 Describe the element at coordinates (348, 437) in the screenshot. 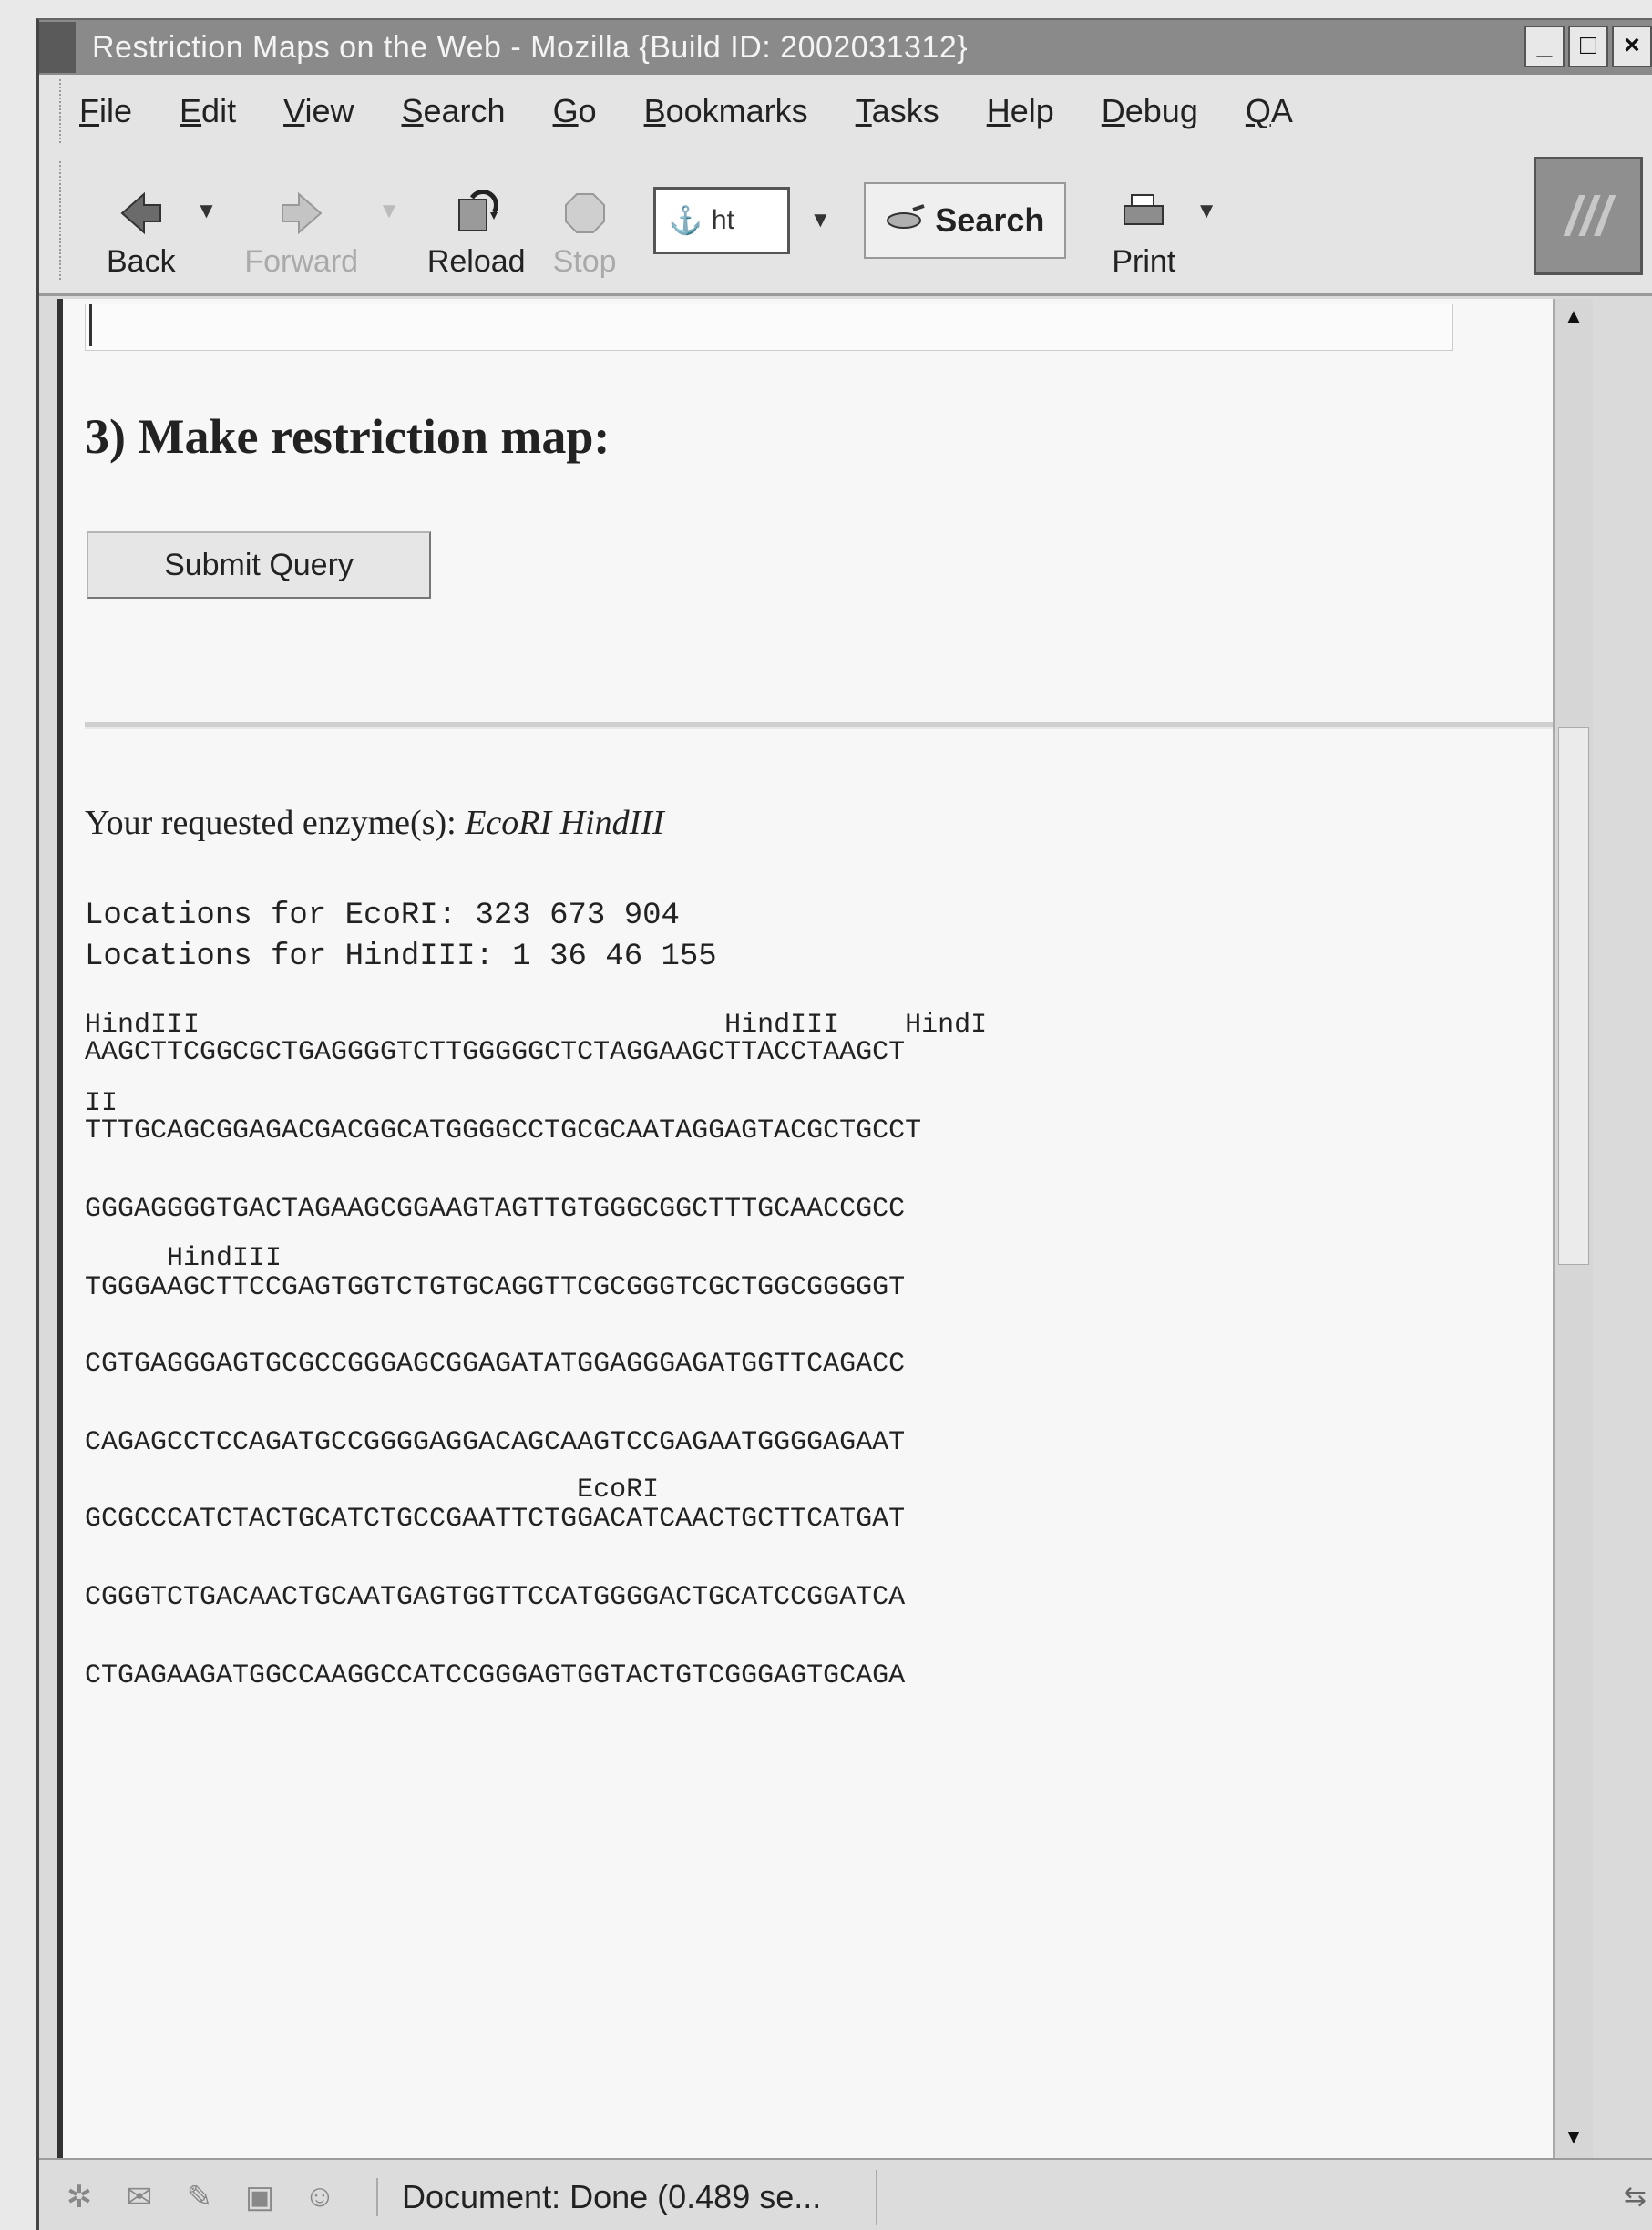

I see `section-heading: 3) Make restriction map:` at that location.